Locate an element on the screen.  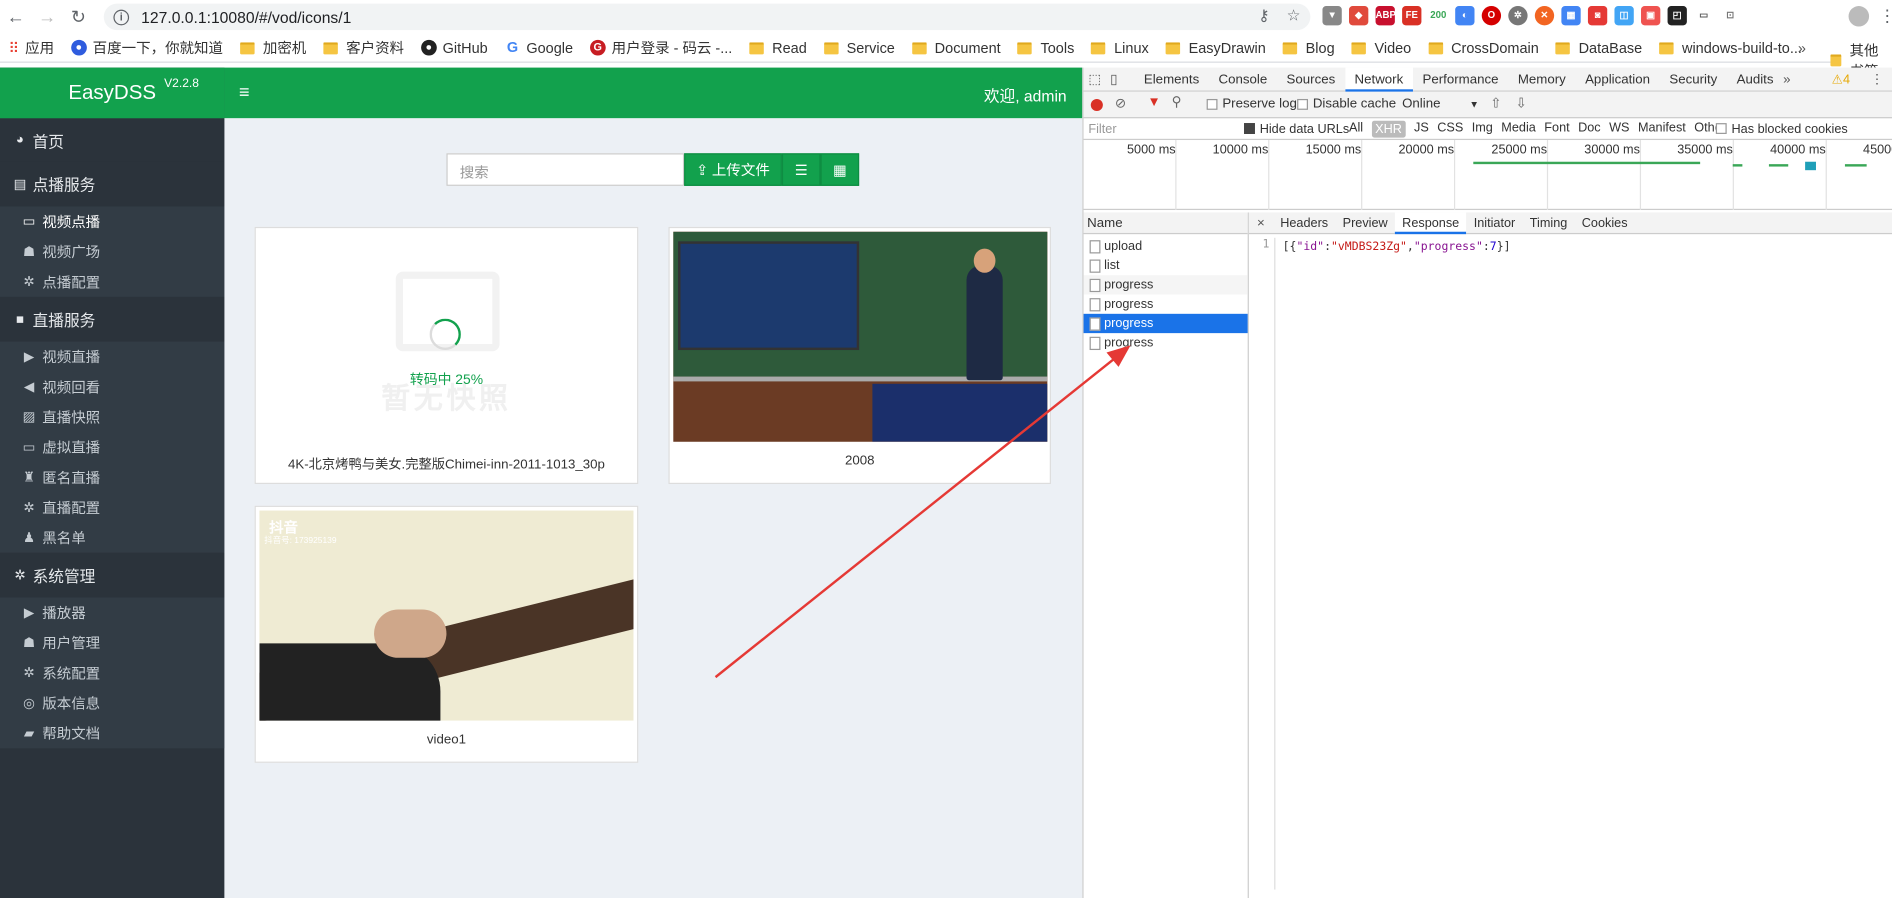
annotation-arrow is located at coordinates (922, 512).